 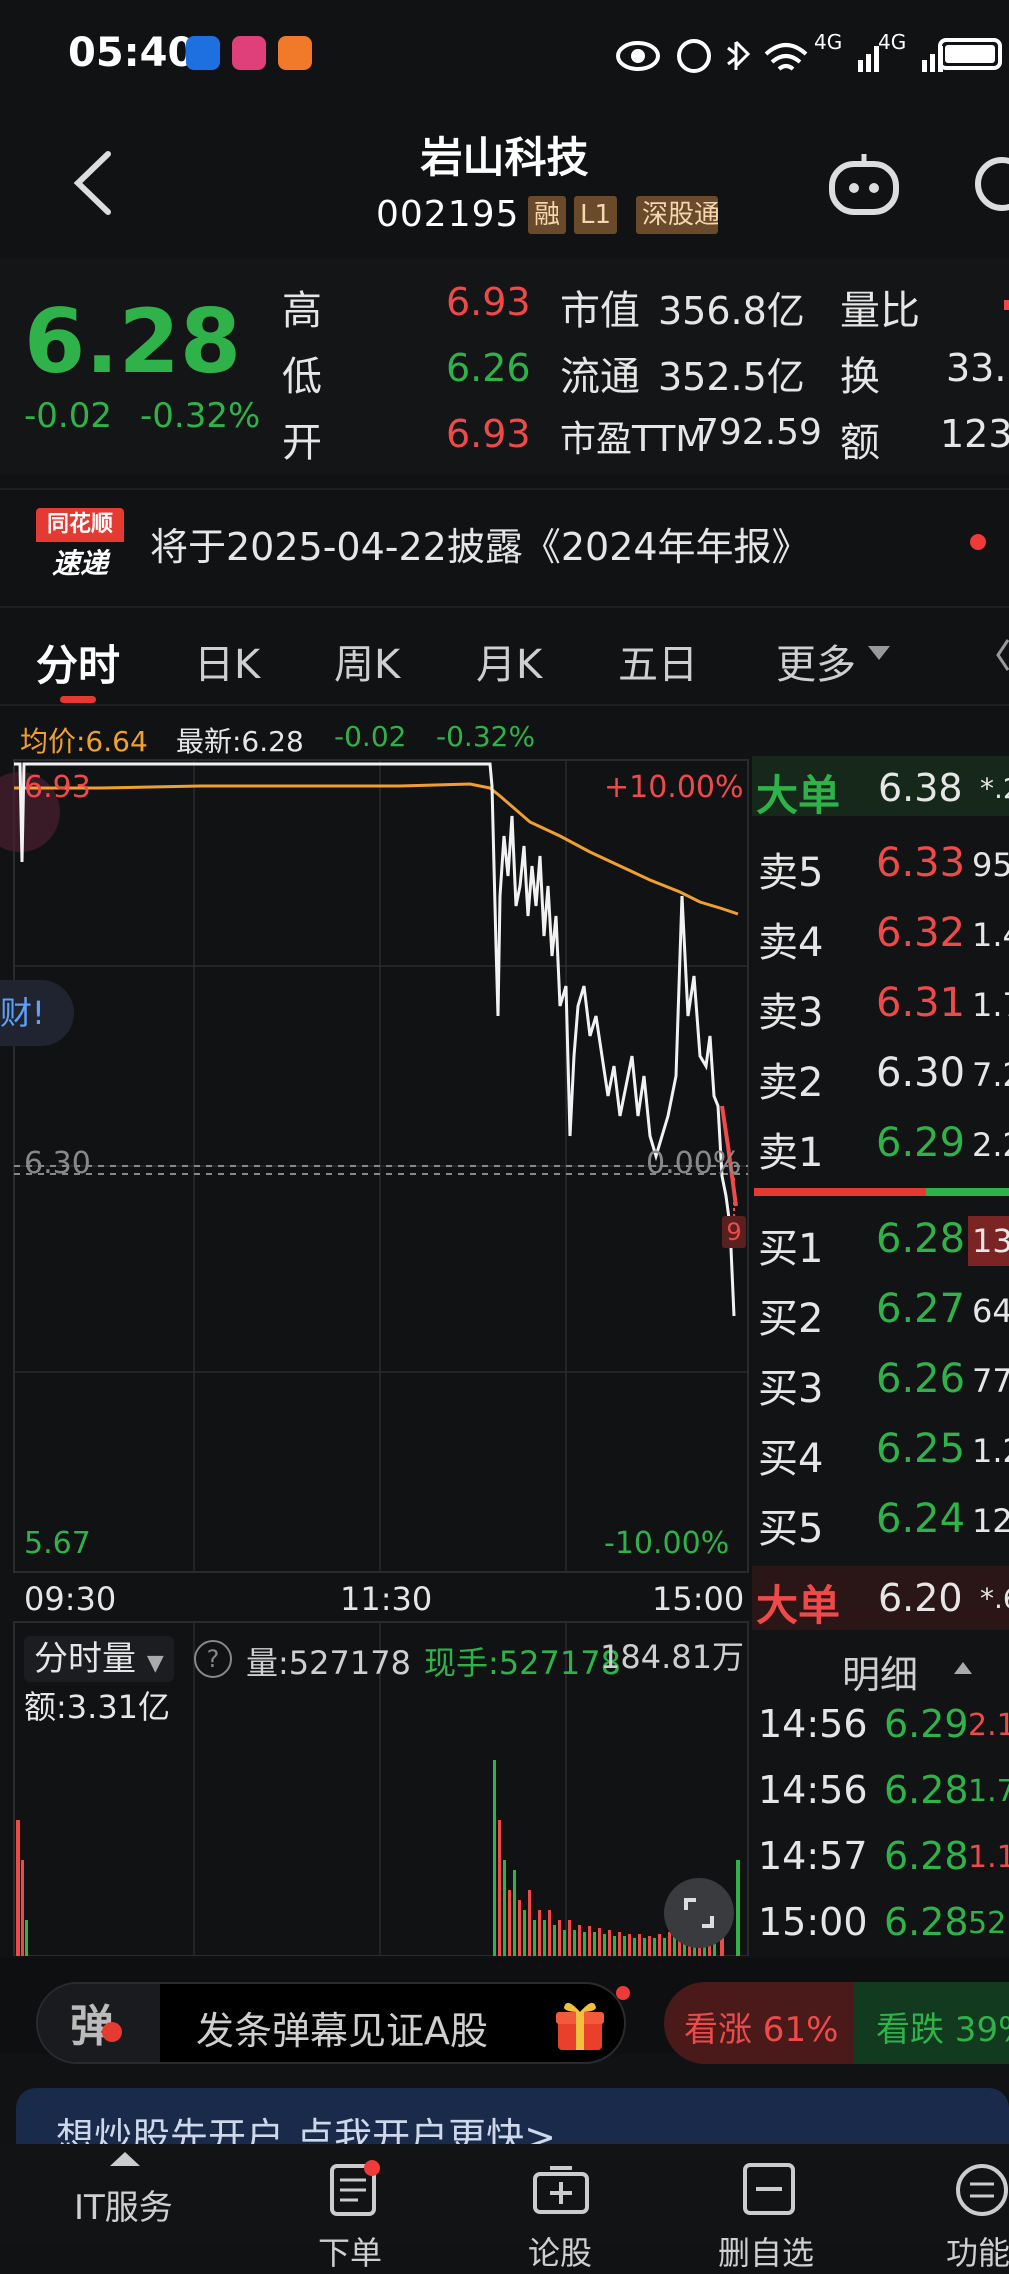 What do you see at coordinates (302, 377) in the screenshot?
I see `low-label: 低` at bounding box center [302, 377].